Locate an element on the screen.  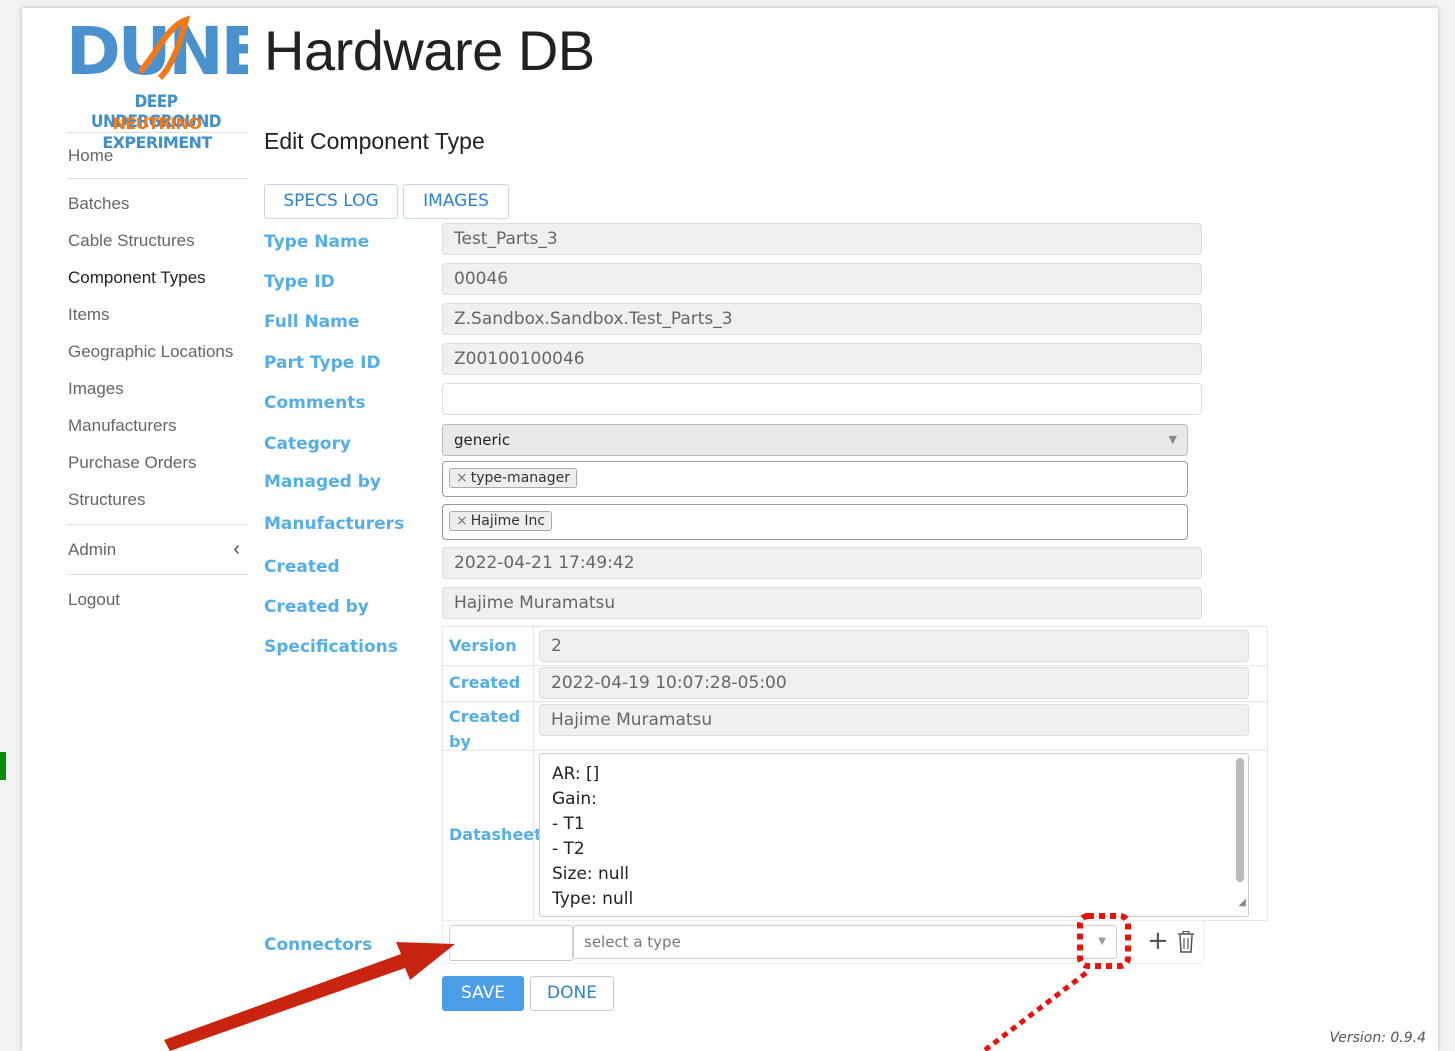
annotation-arrow is located at coordinates (309, 996).